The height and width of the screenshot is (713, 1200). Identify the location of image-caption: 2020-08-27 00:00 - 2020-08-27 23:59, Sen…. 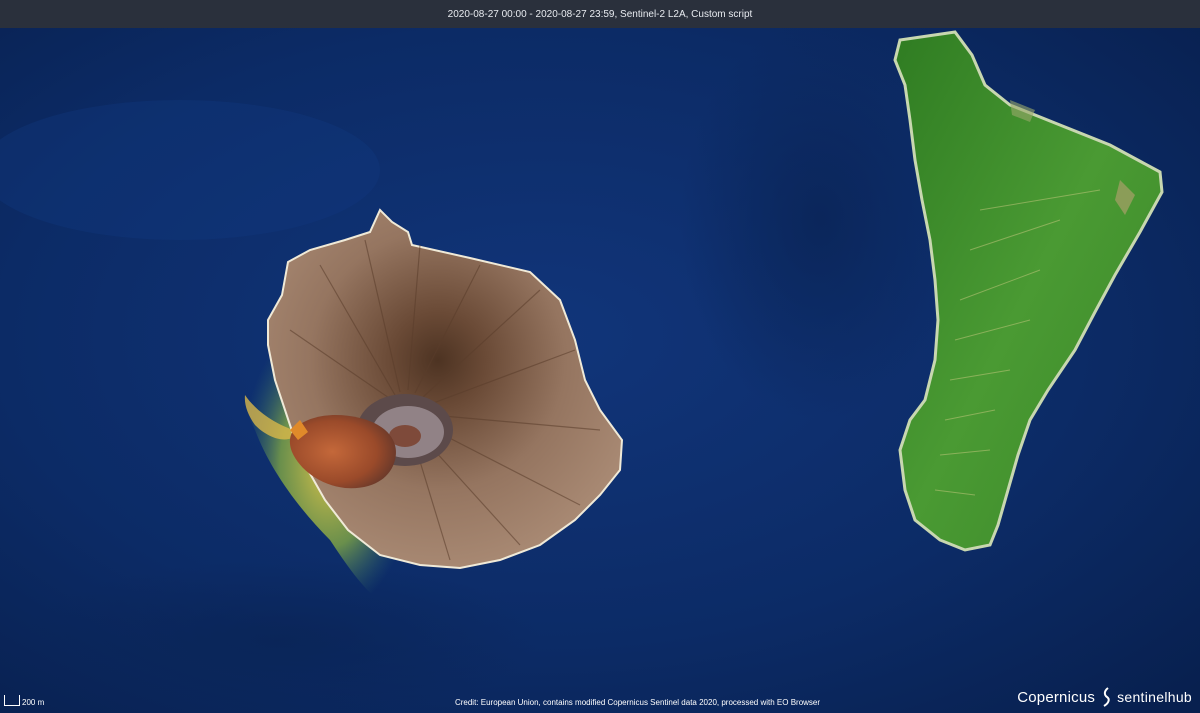
(600, 14).